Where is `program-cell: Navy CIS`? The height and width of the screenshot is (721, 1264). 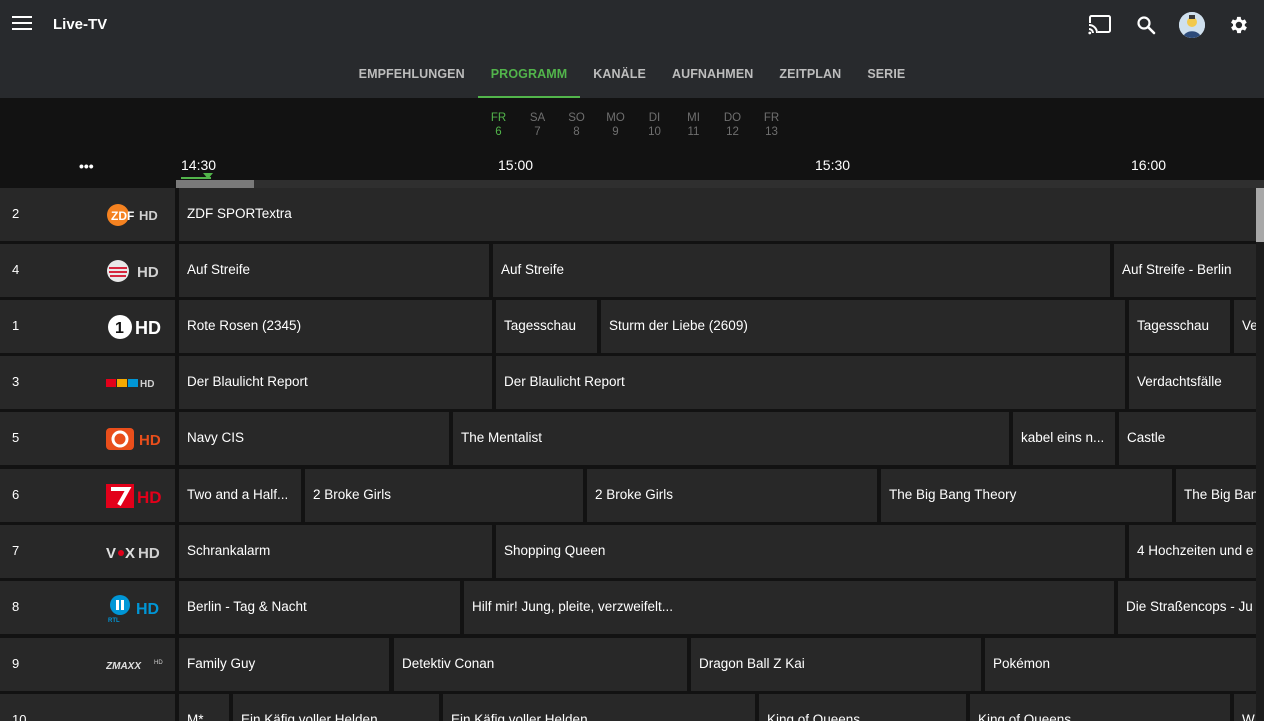
program-cell: Navy CIS is located at coordinates (314, 438).